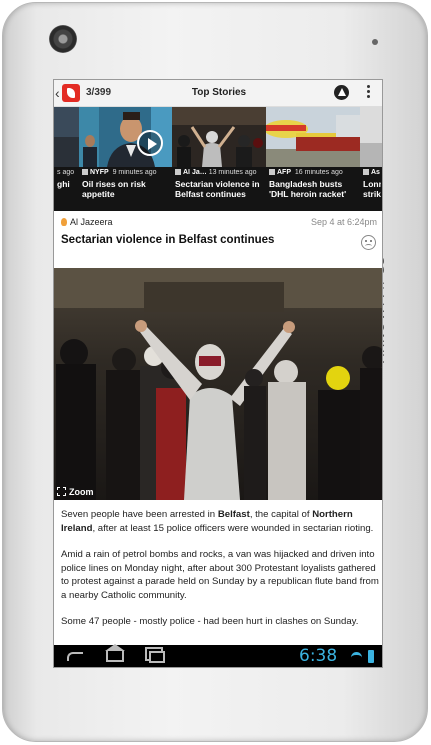 Image resolution: width=431 pixels, height=745 pixels. I want to click on card-time: 13 minutes ago, so click(232, 172).